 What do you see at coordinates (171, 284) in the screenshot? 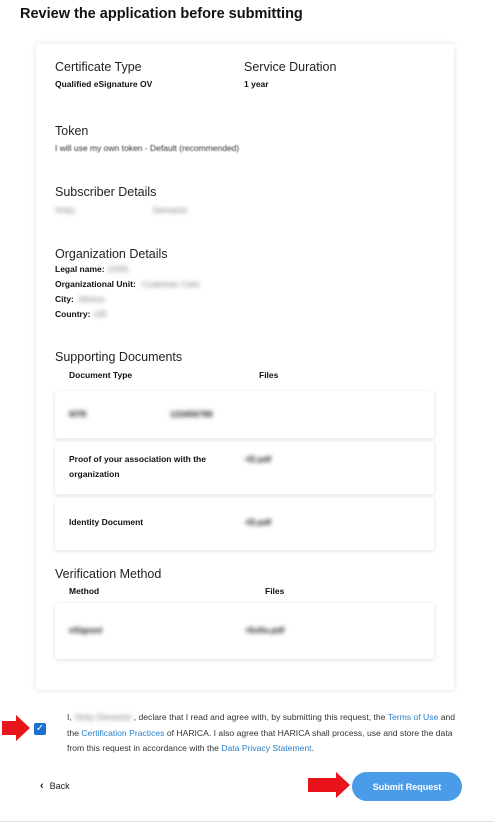
I see `org-unit-value: Customer Care` at bounding box center [171, 284].